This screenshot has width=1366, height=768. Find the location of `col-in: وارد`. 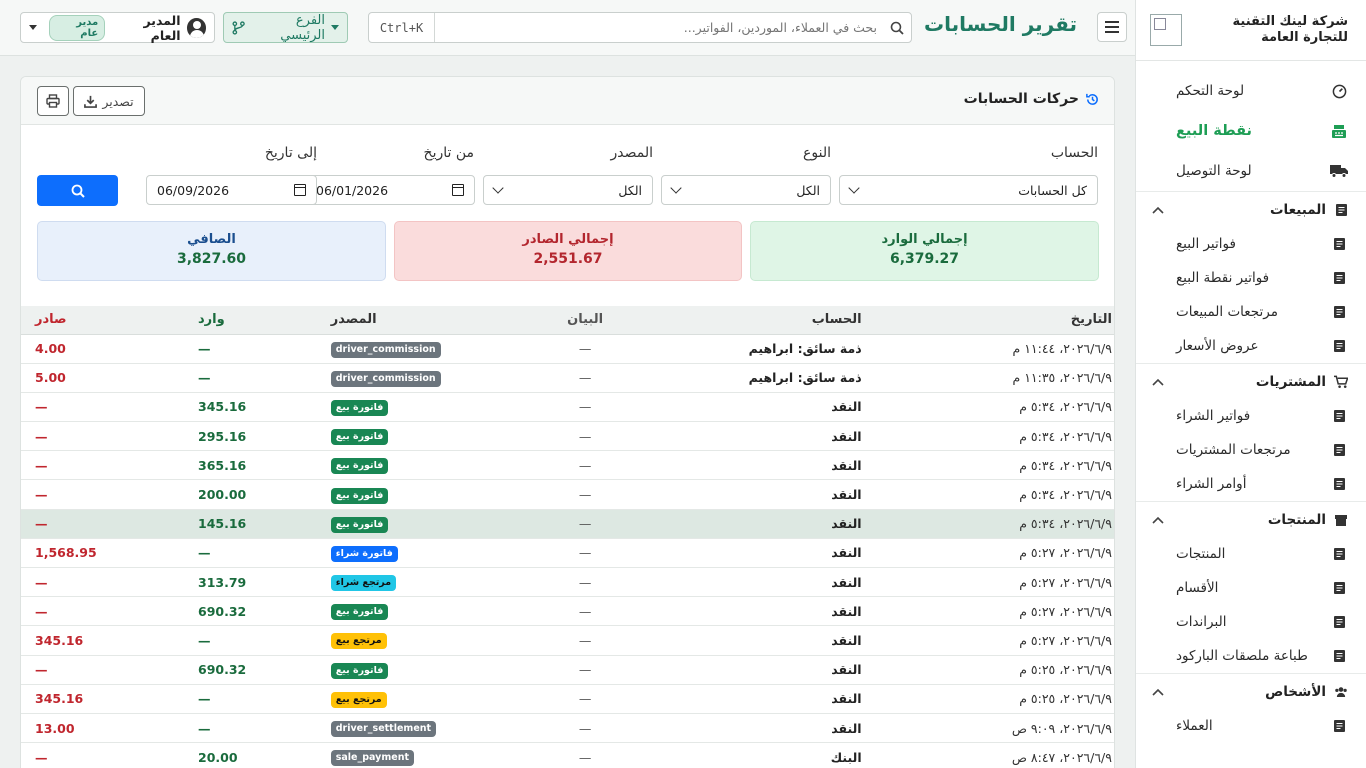

col-in: وارد is located at coordinates (264, 320).